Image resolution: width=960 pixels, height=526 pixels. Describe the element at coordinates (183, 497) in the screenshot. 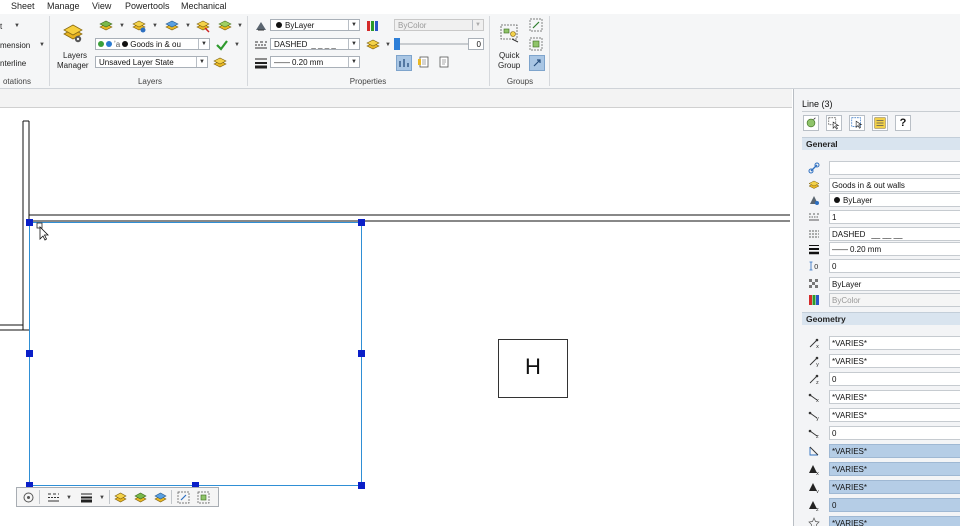

I see `group-edit-icon` at that location.